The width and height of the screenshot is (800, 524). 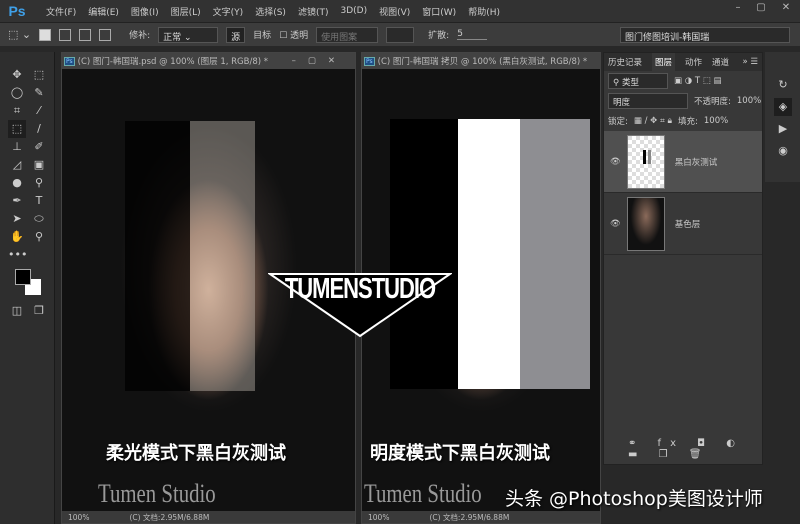 I want to click on caption: 柔光模式下黑白灰测试, so click(x=196, y=453).